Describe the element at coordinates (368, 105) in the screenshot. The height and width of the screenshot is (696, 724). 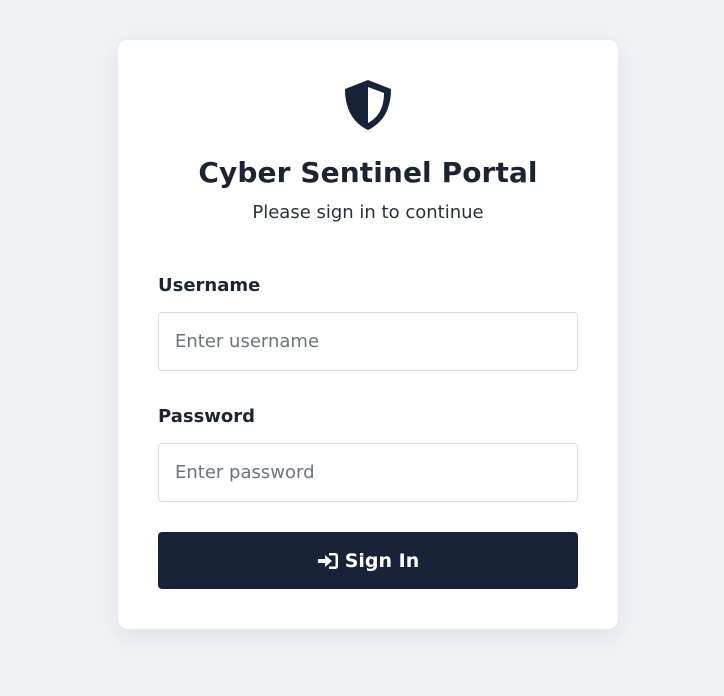
I see `shield-half-icon` at that location.